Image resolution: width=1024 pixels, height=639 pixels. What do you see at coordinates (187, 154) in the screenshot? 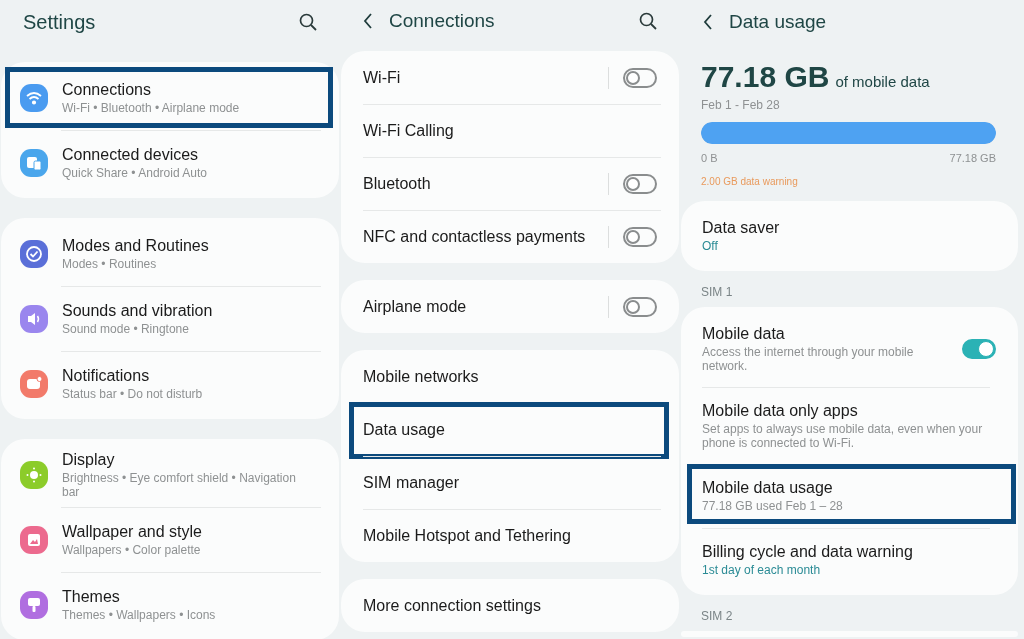
I see `setting-title: Connected devices` at bounding box center [187, 154].